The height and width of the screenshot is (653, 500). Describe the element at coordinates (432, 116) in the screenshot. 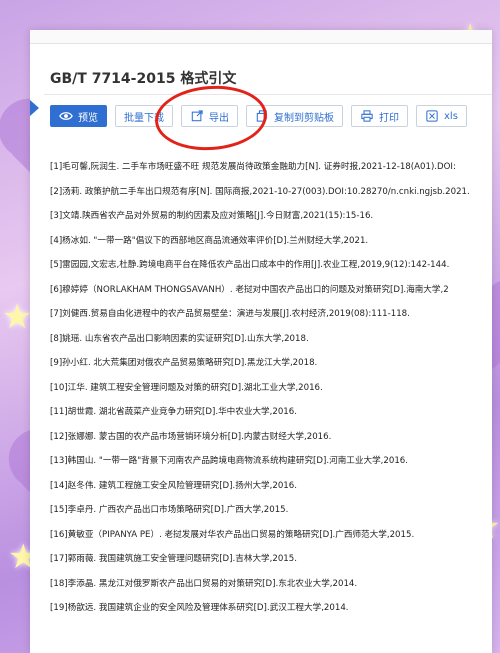

I see `excel-icon` at that location.